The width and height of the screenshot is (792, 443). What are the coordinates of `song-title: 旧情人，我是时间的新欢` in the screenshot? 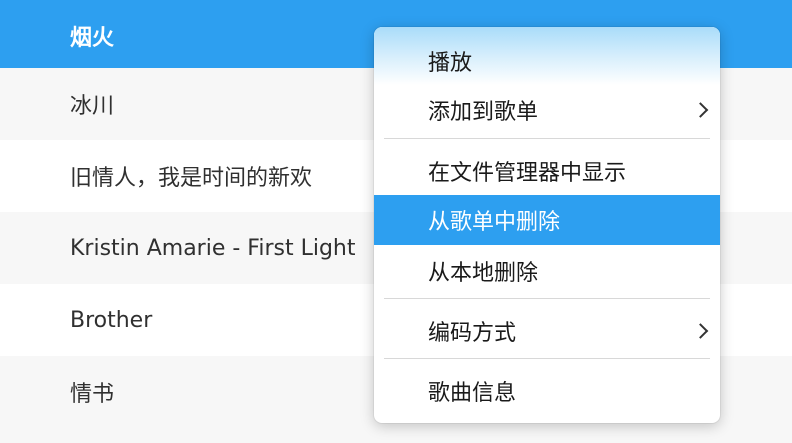 It's located at (191, 178).